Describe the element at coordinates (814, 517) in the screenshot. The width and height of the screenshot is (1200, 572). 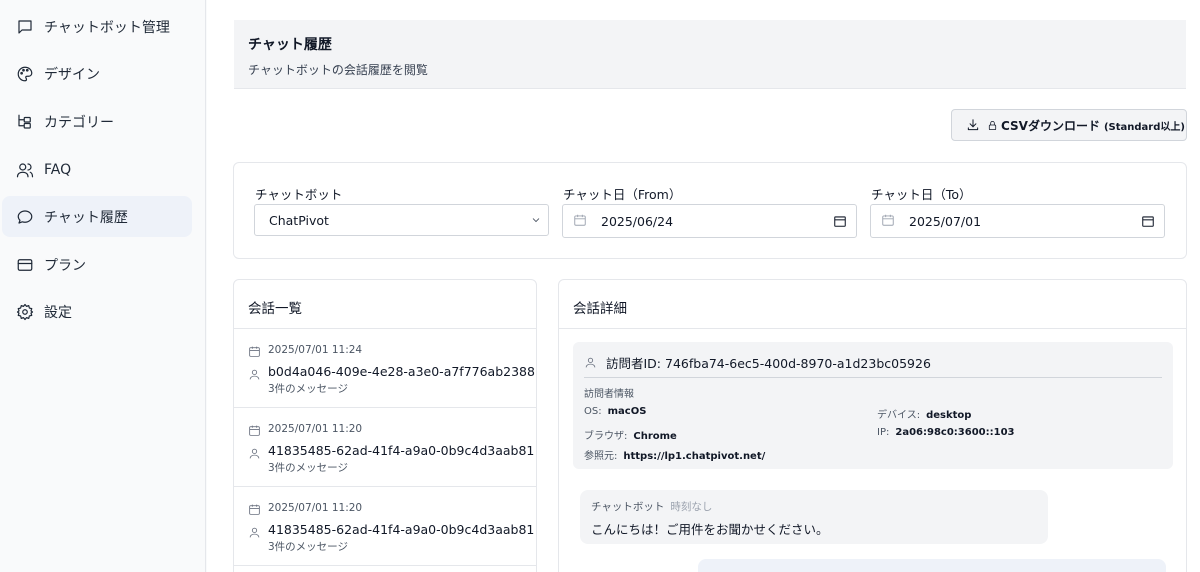
I see `bot-message: チャットボット 時刻なし こんにちは！ご用件をお聞かせください。` at that location.